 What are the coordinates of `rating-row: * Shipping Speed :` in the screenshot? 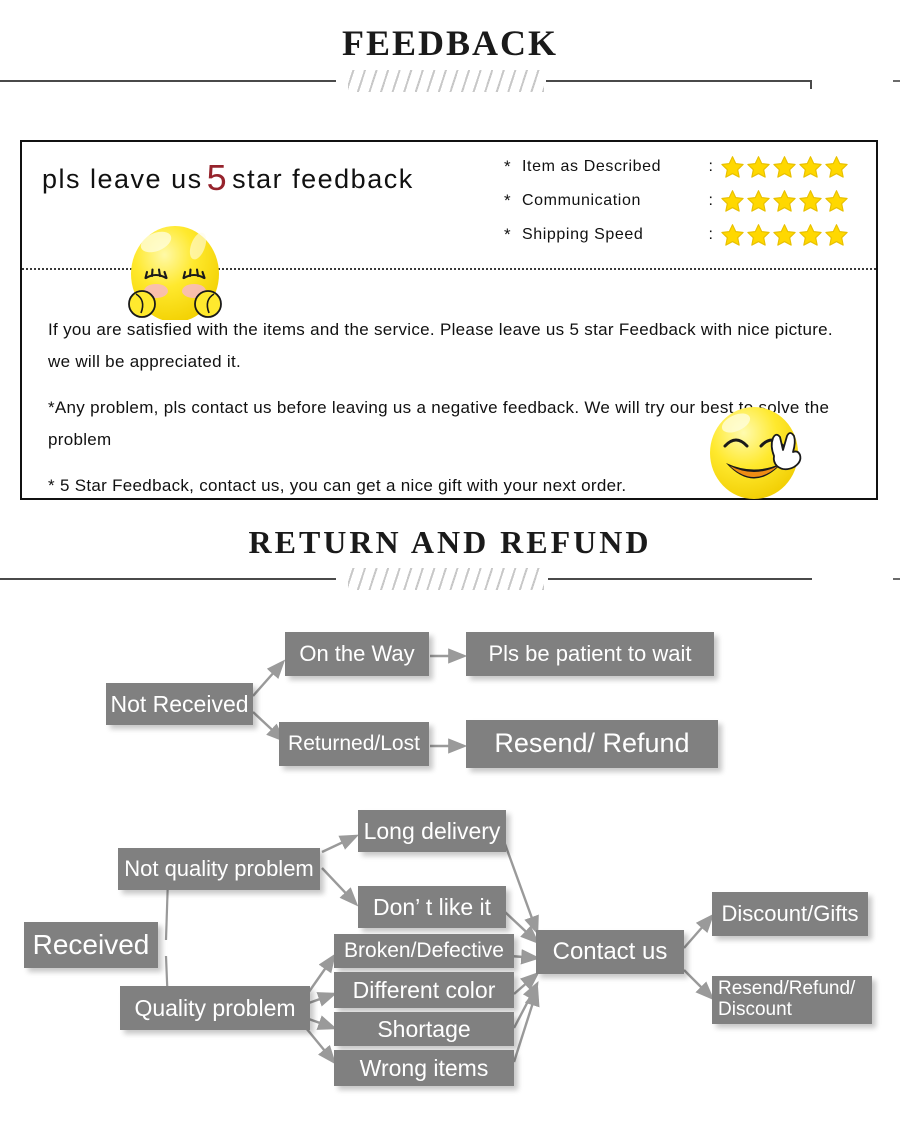 It's located at (689, 235).